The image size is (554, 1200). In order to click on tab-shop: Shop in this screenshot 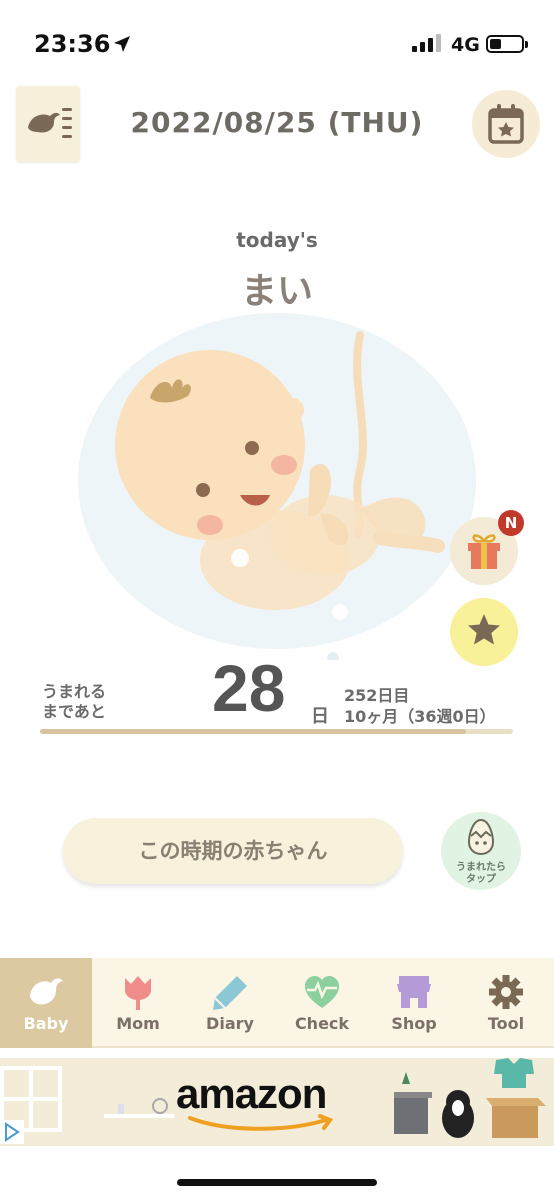, I will do `click(414, 1003)`.